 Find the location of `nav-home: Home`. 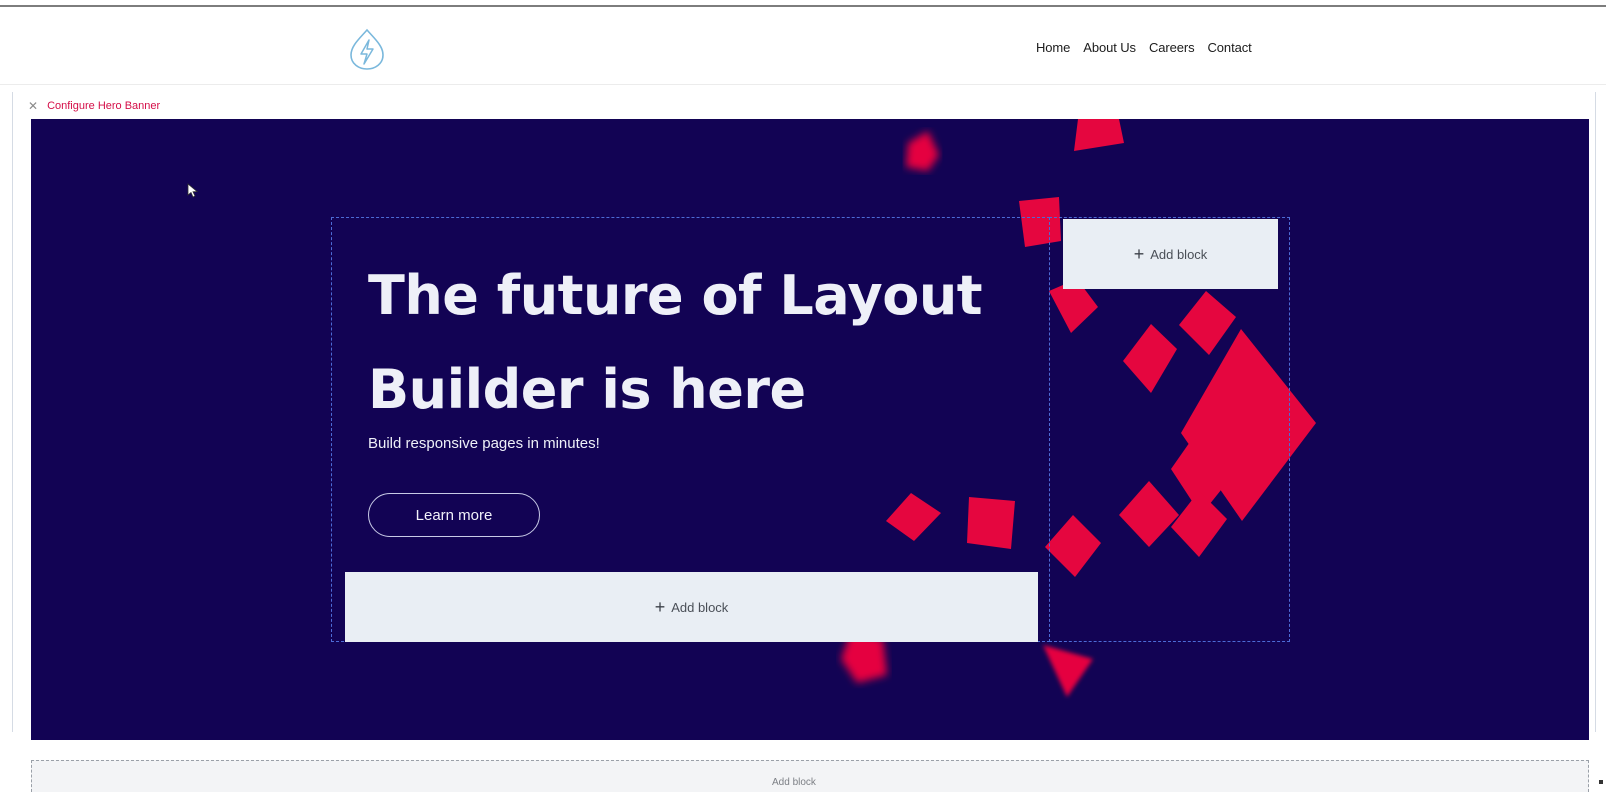

nav-home: Home is located at coordinates (1053, 47).